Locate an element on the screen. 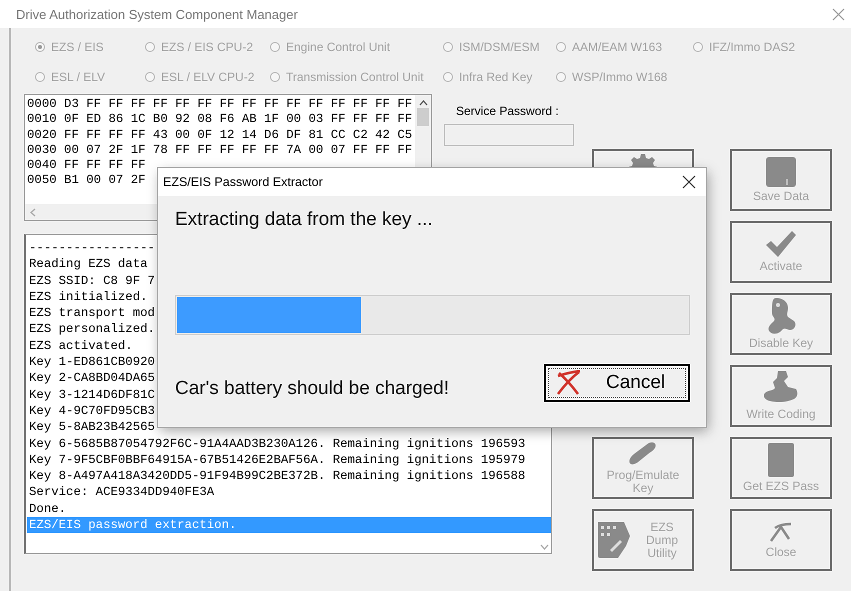  radio-label: Infra Red Key is located at coordinates (495, 77).